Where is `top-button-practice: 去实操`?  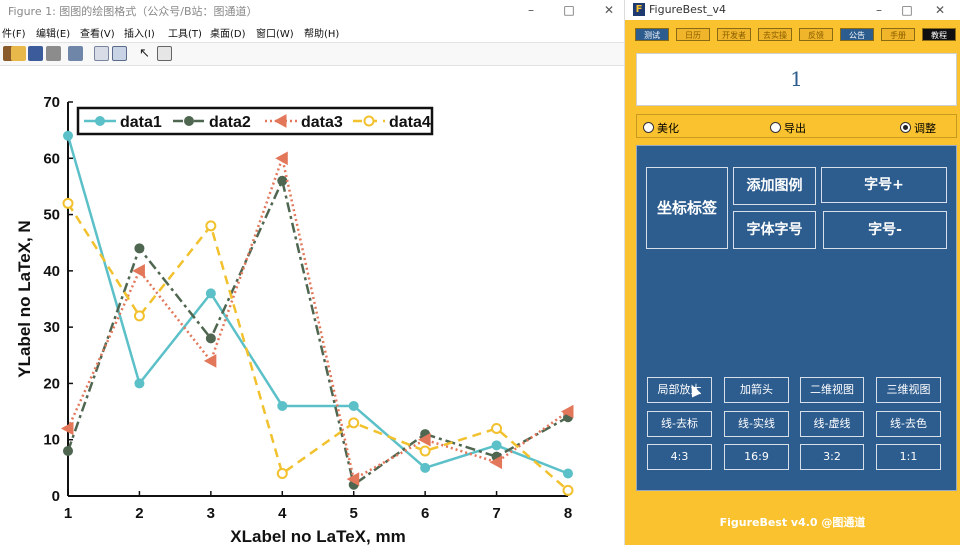 top-button-practice: 去实操 is located at coordinates (775, 34).